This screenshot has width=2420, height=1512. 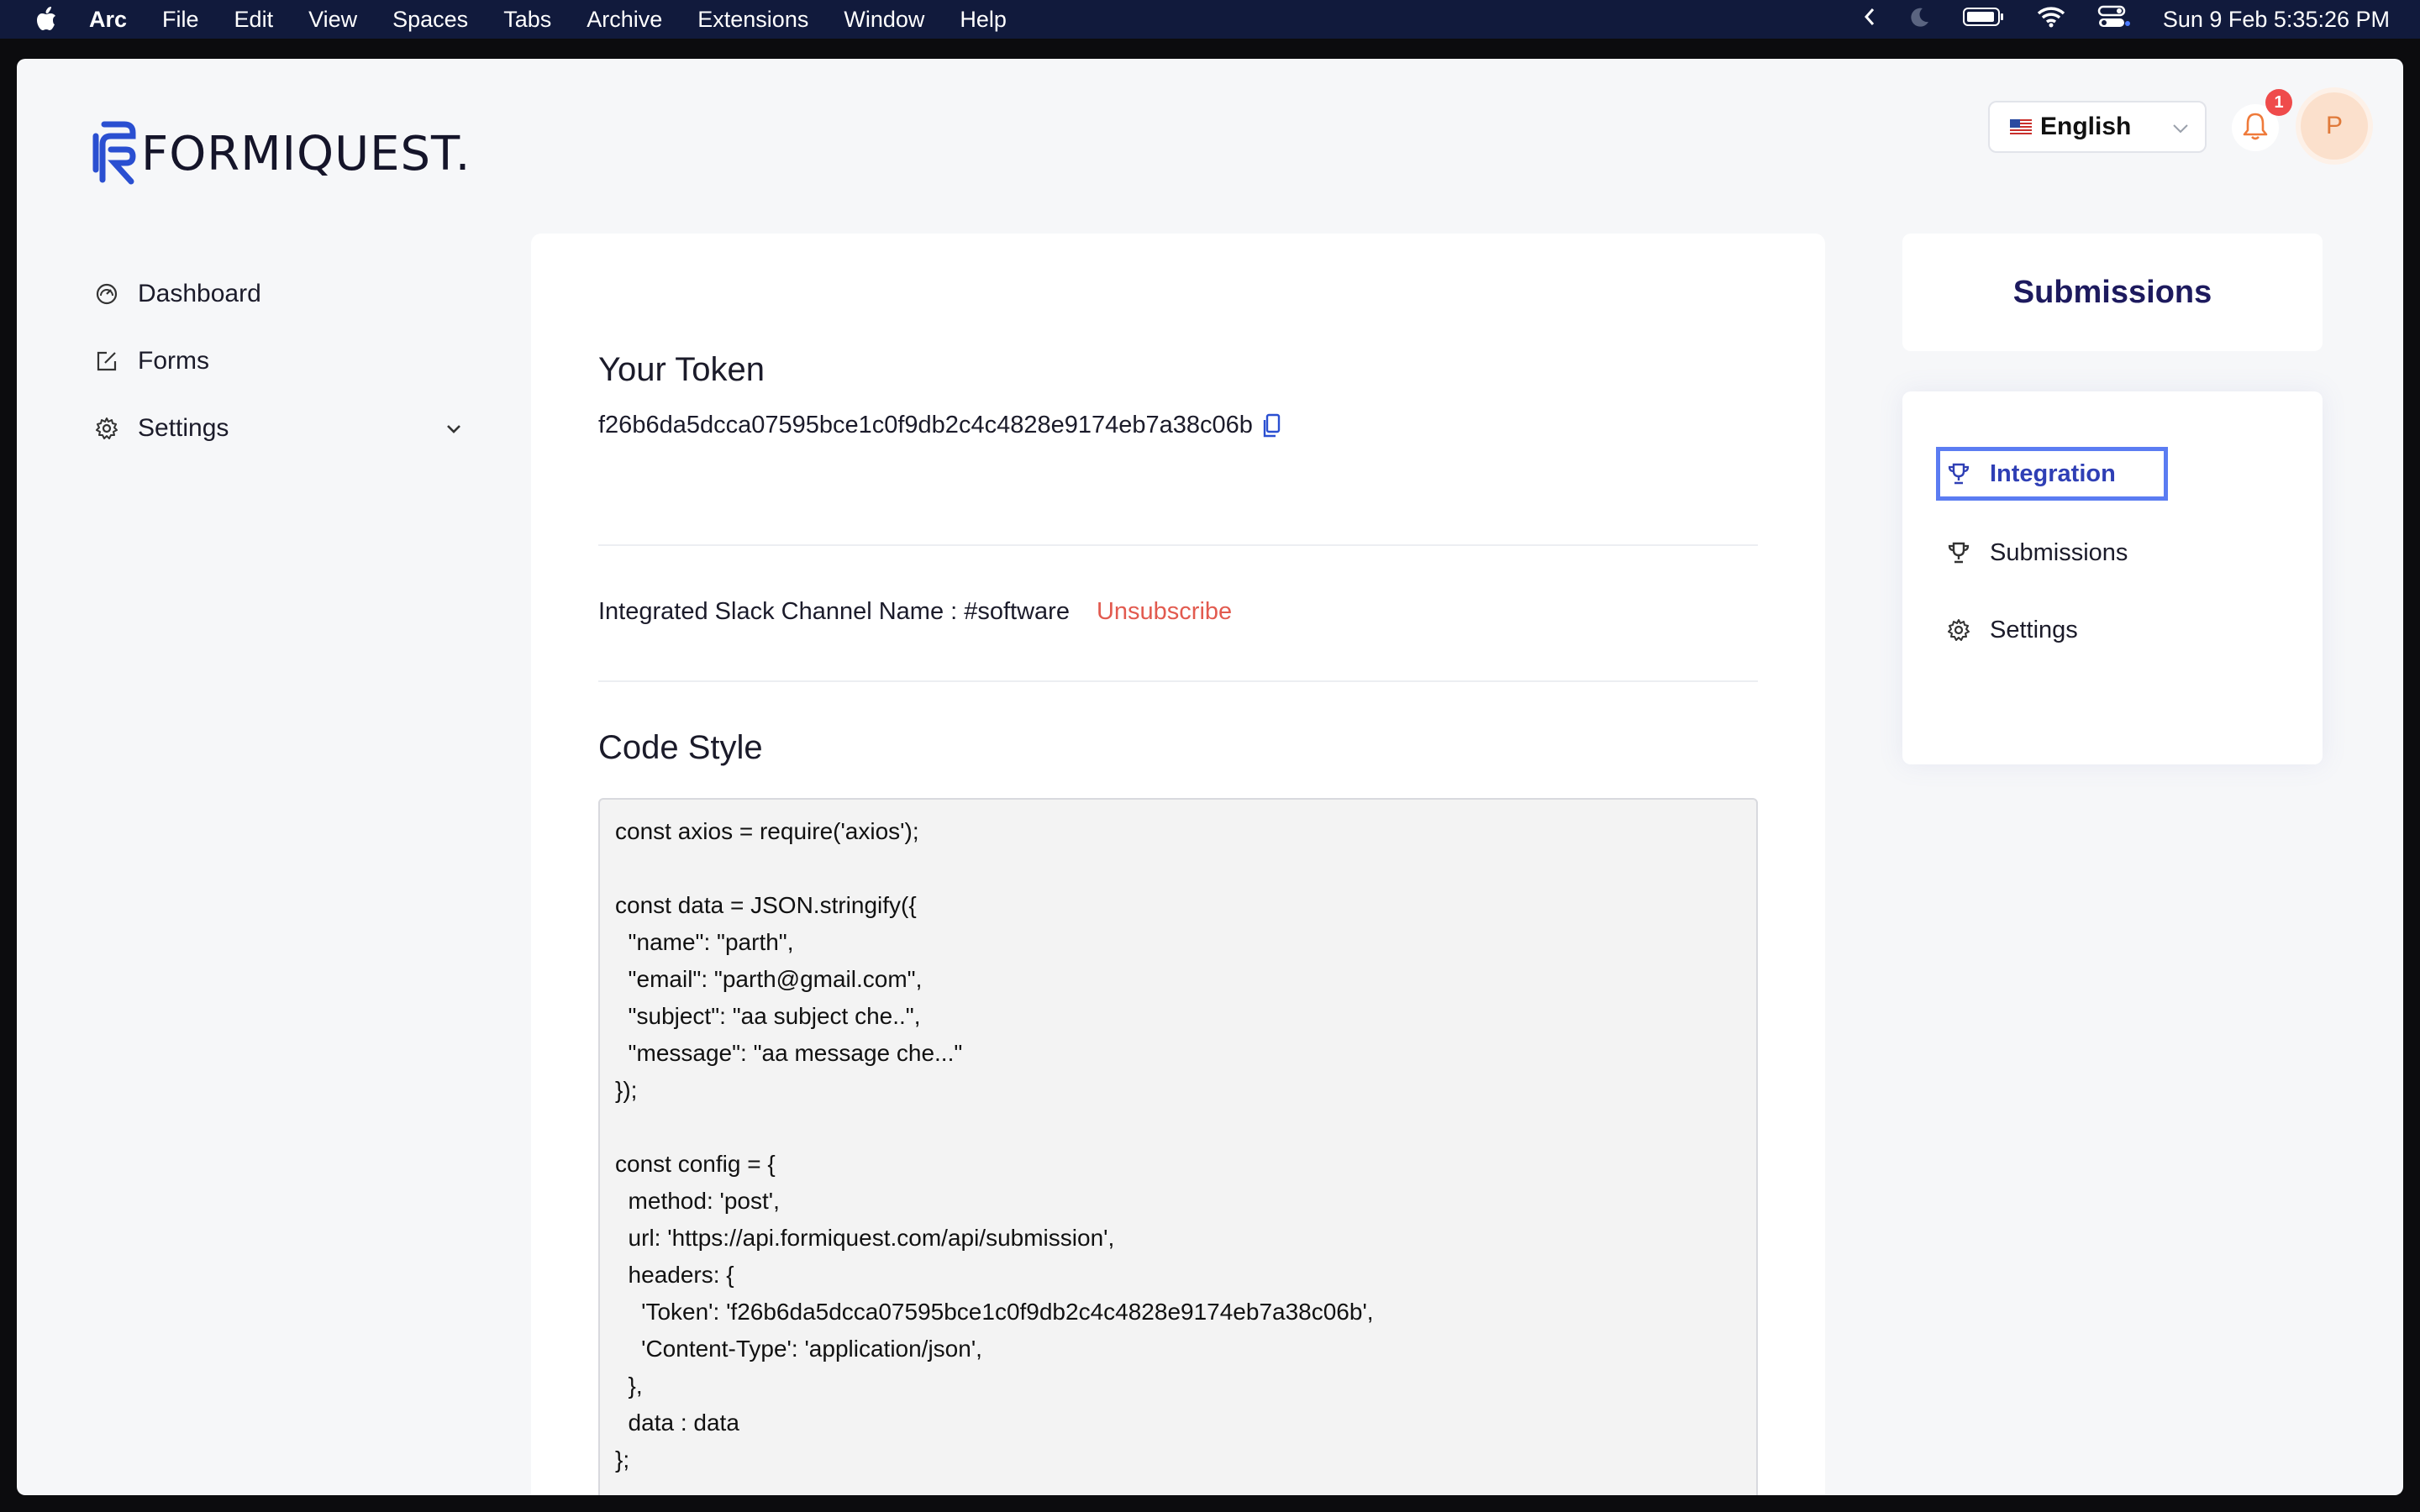 I want to click on code-style-heading: Code Style, so click(x=680, y=747).